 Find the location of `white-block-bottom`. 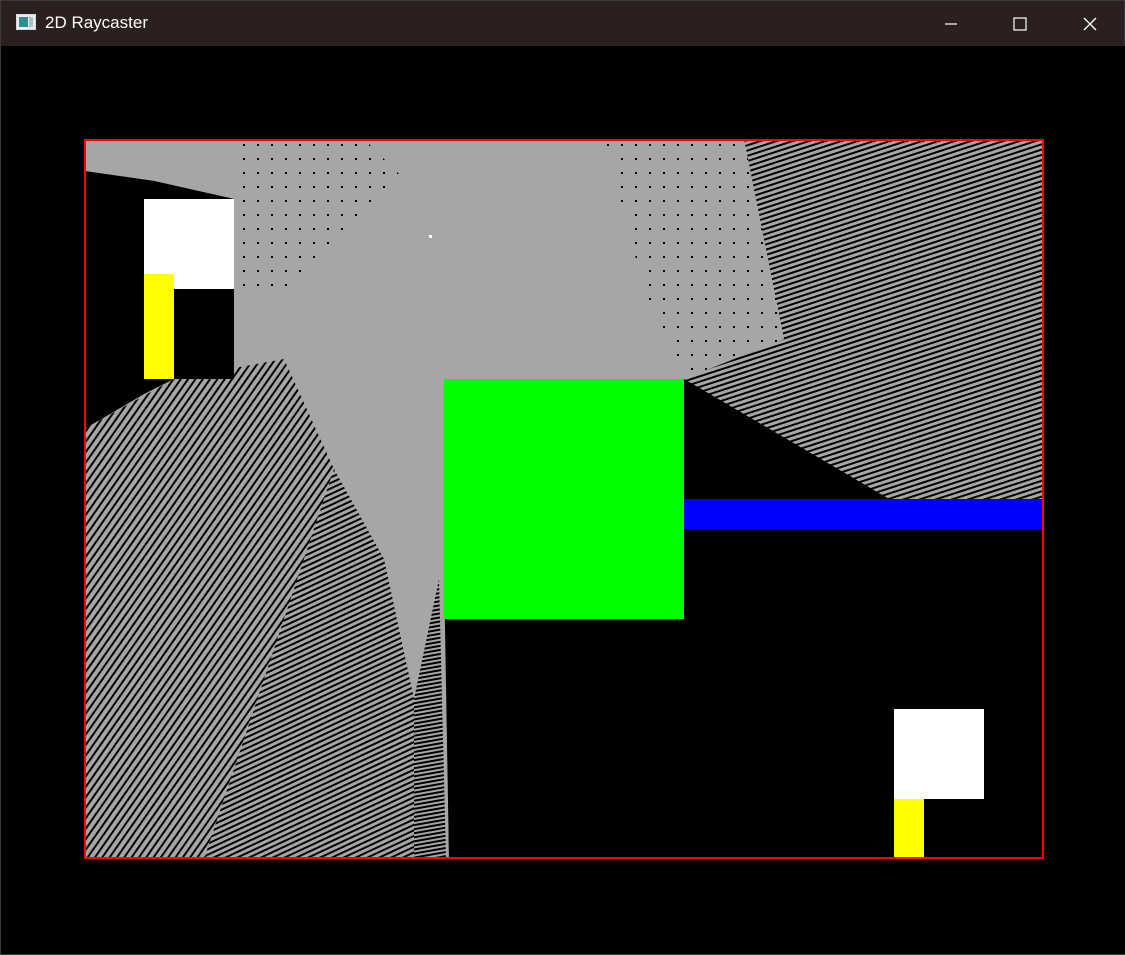

white-block-bottom is located at coordinates (939, 754).